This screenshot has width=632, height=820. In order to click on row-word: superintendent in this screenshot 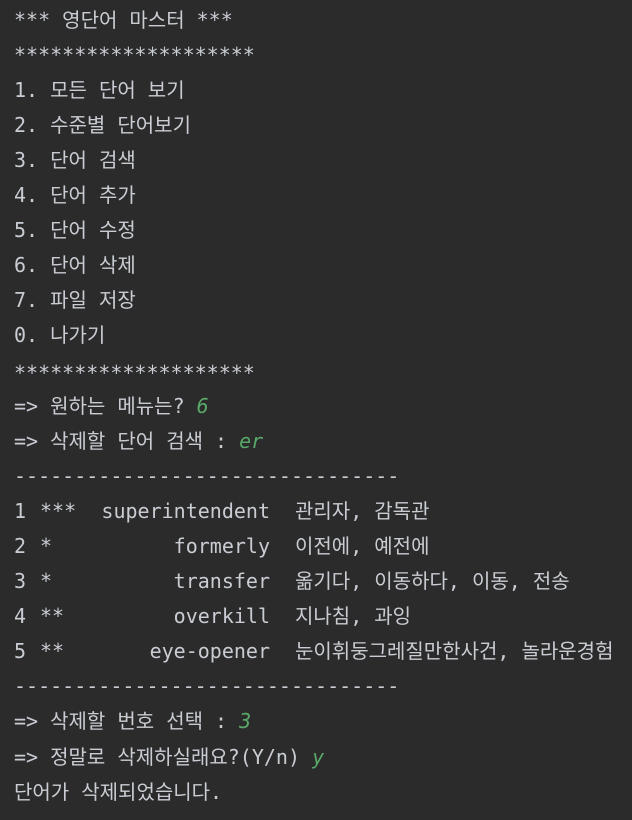, I will do `click(185, 511)`.